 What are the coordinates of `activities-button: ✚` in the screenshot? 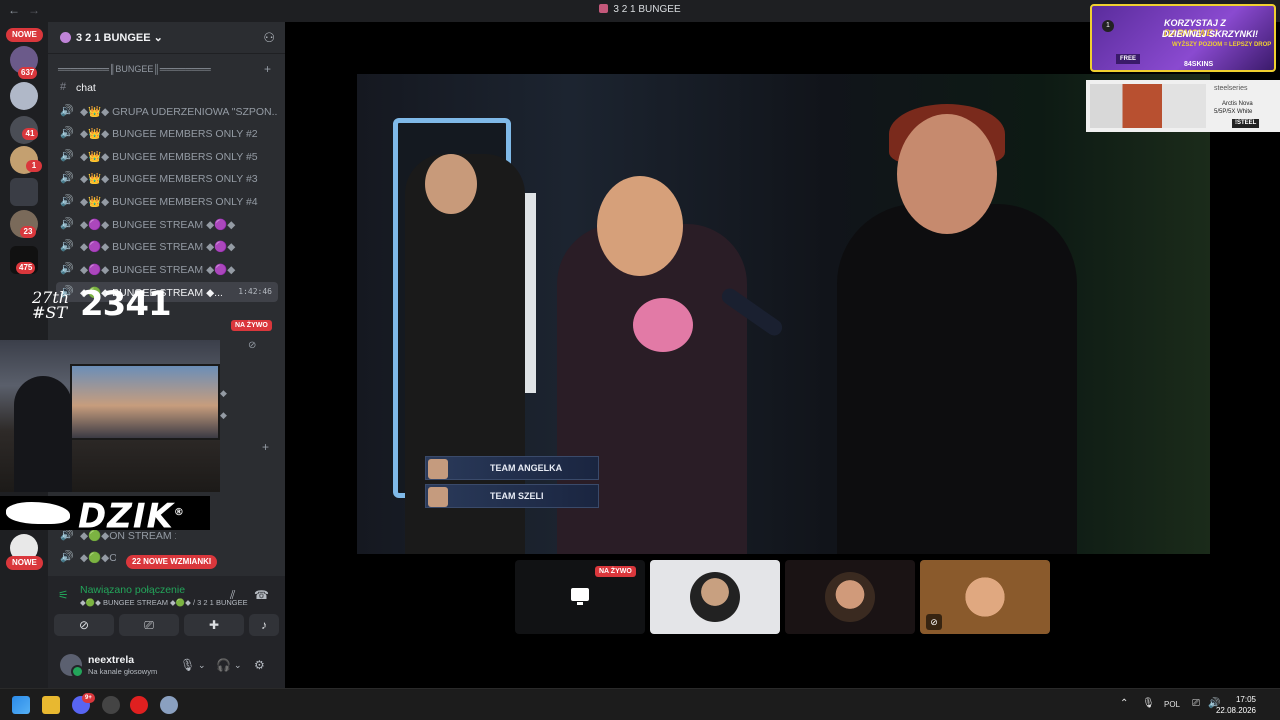 It's located at (214, 625).